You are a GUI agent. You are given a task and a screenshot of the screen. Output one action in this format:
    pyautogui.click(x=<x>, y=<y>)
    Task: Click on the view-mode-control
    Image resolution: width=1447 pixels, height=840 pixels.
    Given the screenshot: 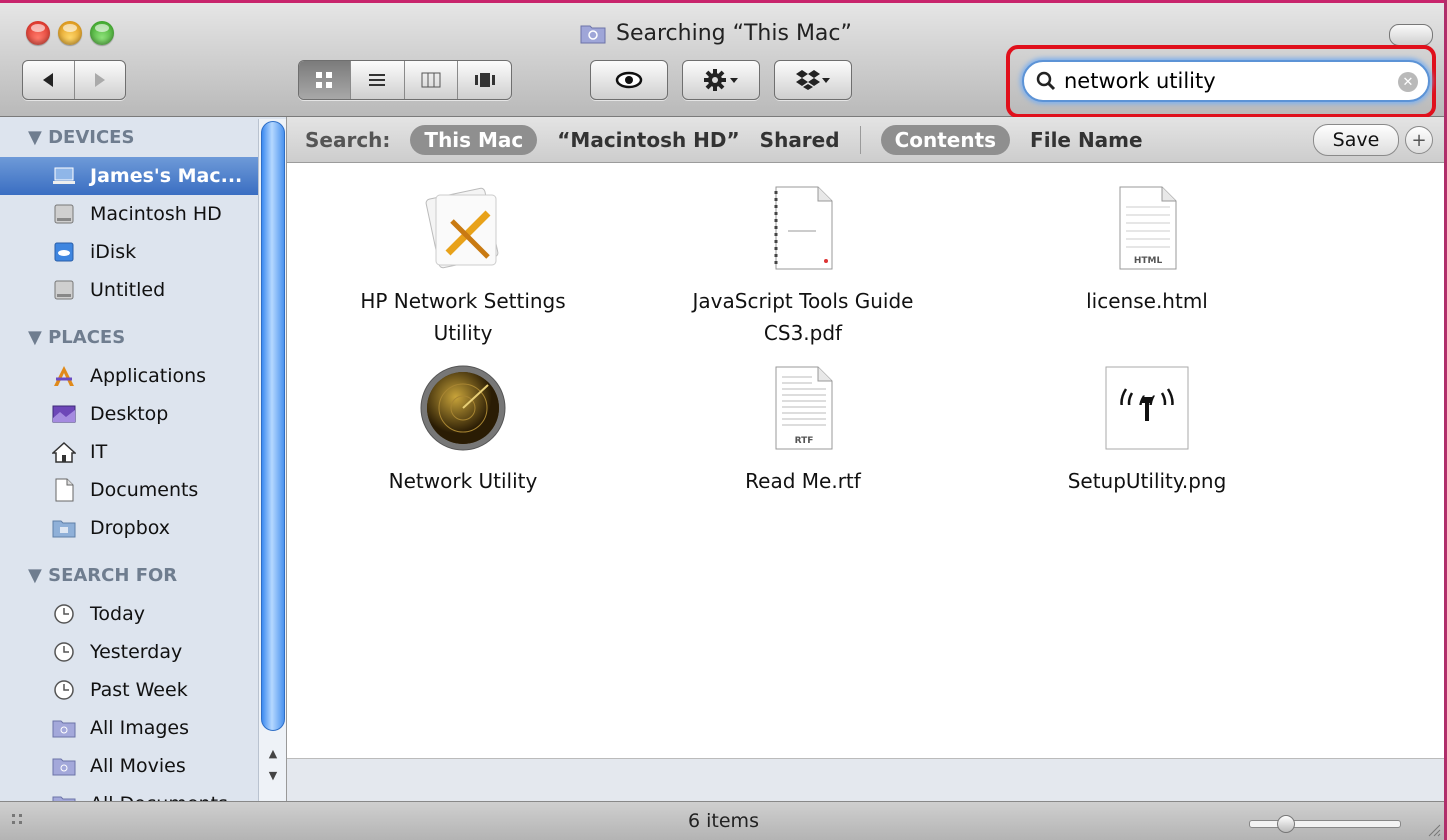 What is the action you would take?
    pyautogui.click(x=405, y=80)
    